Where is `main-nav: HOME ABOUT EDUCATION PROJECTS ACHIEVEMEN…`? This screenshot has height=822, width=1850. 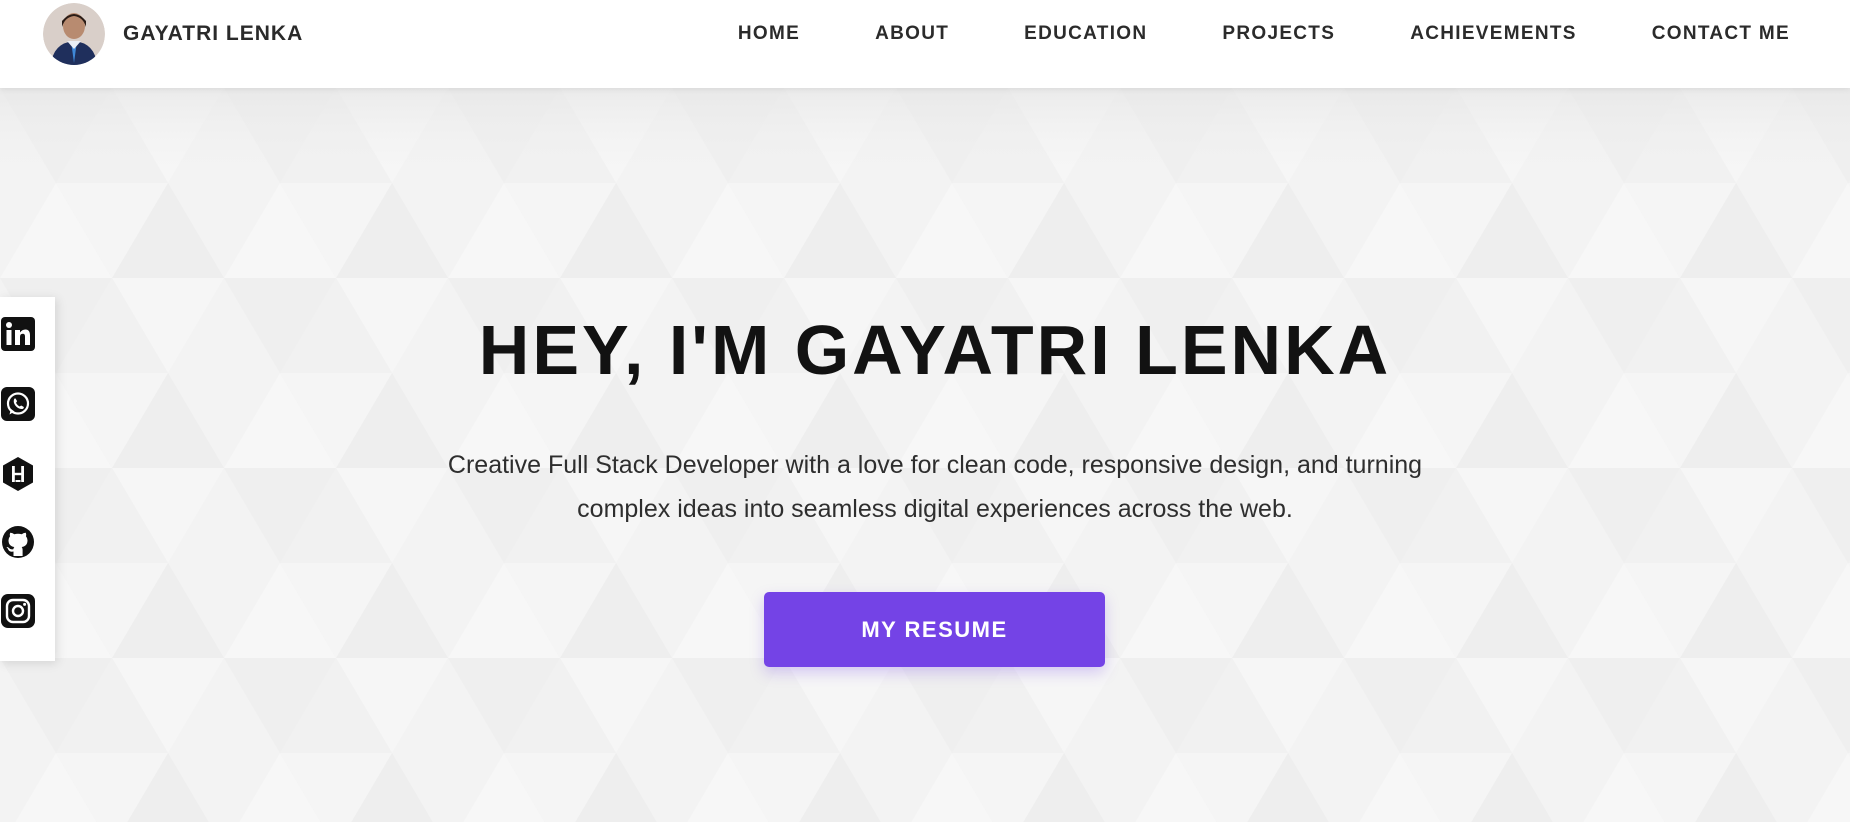
main-nav: HOME ABOUT EDUCATION PROJECTS ACHIEVEMEN… is located at coordinates (1264, 34).